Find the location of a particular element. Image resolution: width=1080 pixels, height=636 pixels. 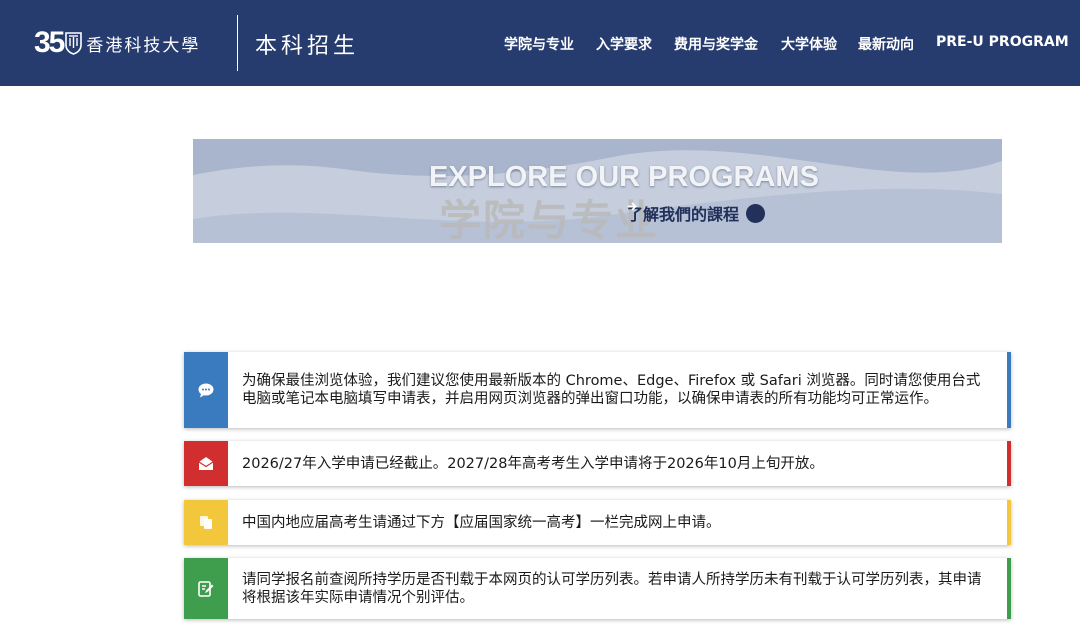

notice-gaokao-application: 中国内地应届高考生请通过下方【应届国家统一高考】一栏完成网上申请。 is located at coordinates (597, 522).